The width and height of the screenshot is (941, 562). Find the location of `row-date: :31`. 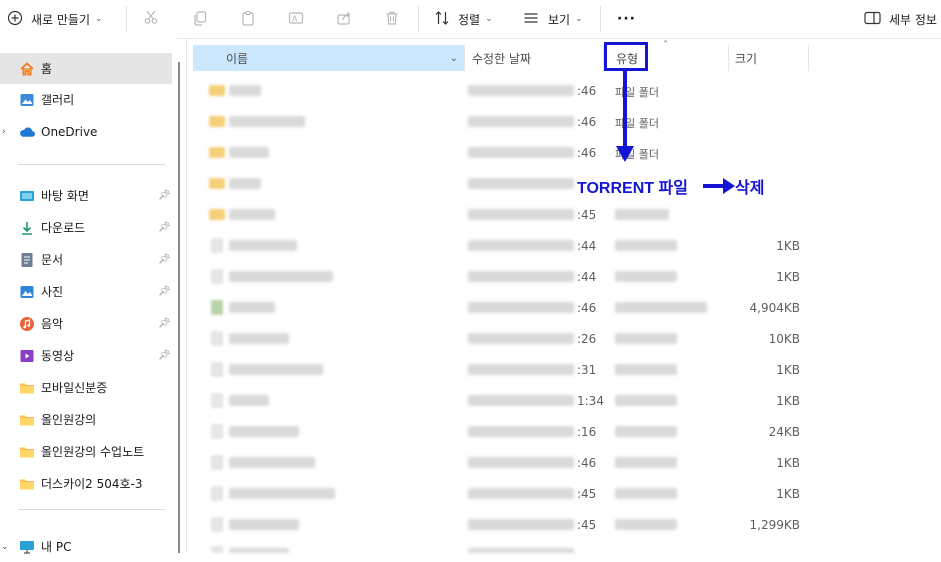

row-date: :31 is located at coordinates (587, 370).